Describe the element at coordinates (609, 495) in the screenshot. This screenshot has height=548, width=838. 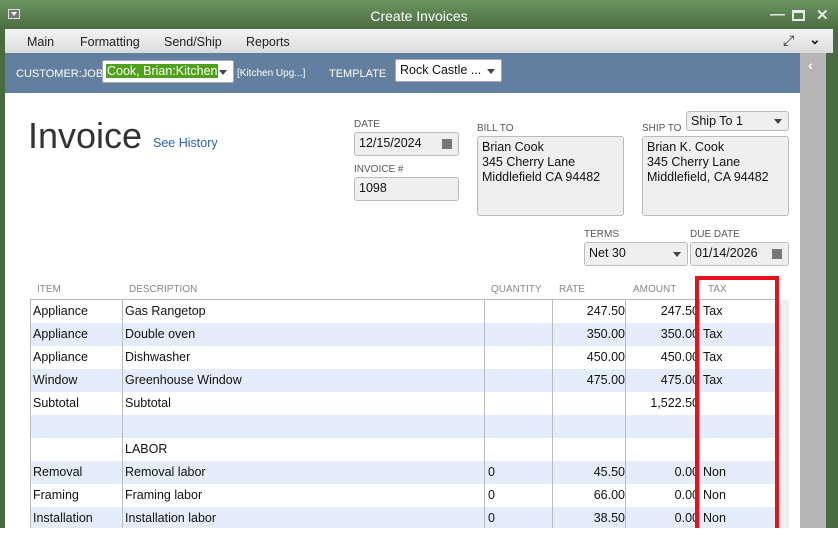
I see `cell-rate: 66.00` at that location.